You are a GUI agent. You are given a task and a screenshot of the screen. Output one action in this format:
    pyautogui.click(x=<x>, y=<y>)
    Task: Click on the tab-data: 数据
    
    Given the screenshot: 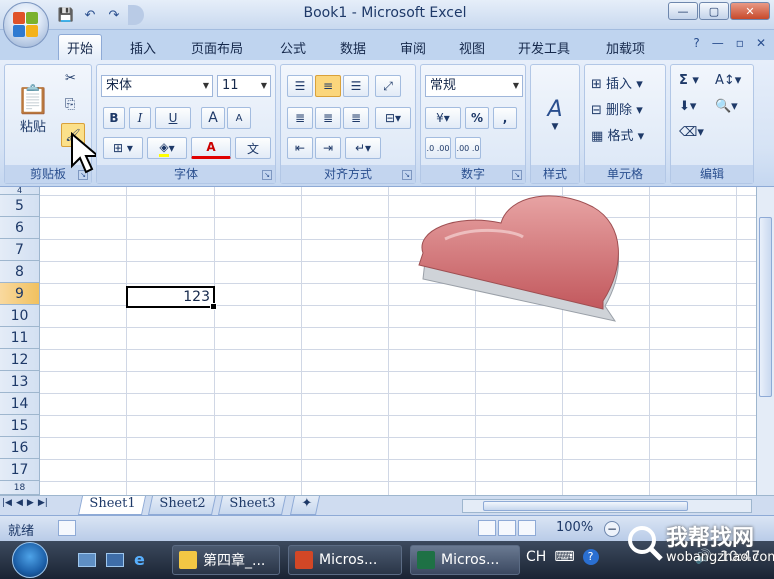 What is the action you would take?
    pyautogui.click(x=353, y=47)
    